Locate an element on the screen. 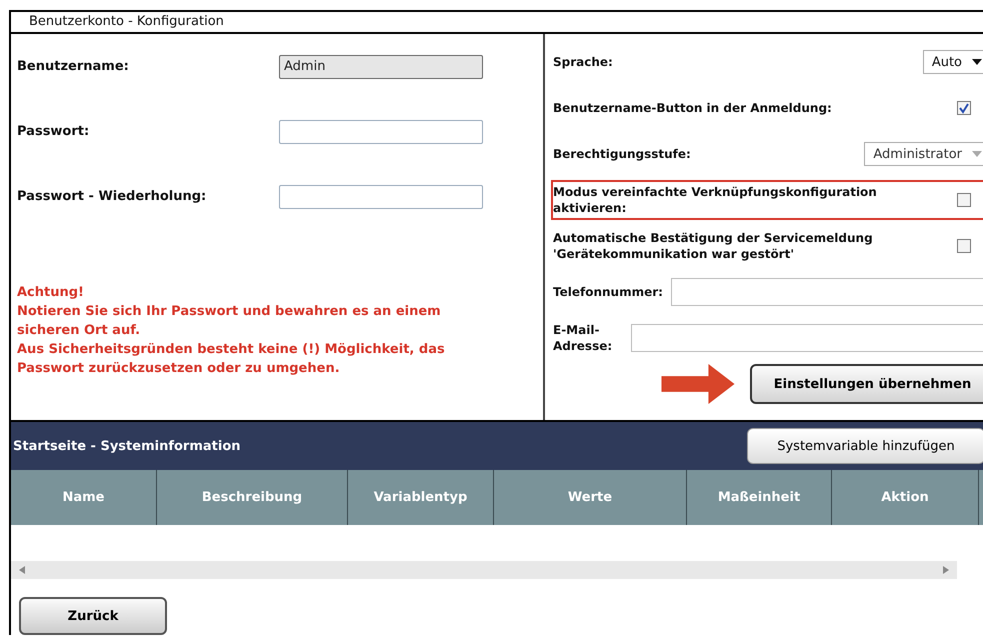  setting-label: Automatische Bestätigung der Servicemeldung 'Gerätekommunikation war gestört' is located at coordinates (713, 246).